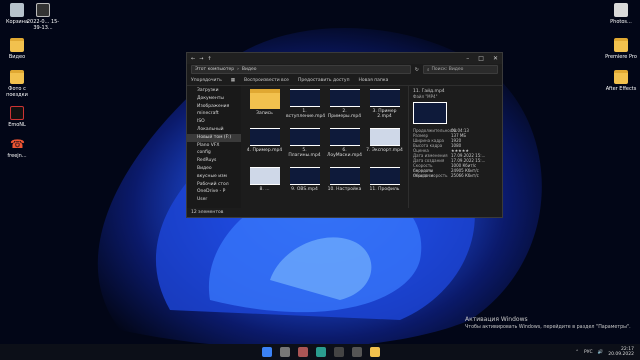 This screenshot has width=640, height=360. I want to click on video-file-item: 3. Пример 2.mp4, so click(384, 107).